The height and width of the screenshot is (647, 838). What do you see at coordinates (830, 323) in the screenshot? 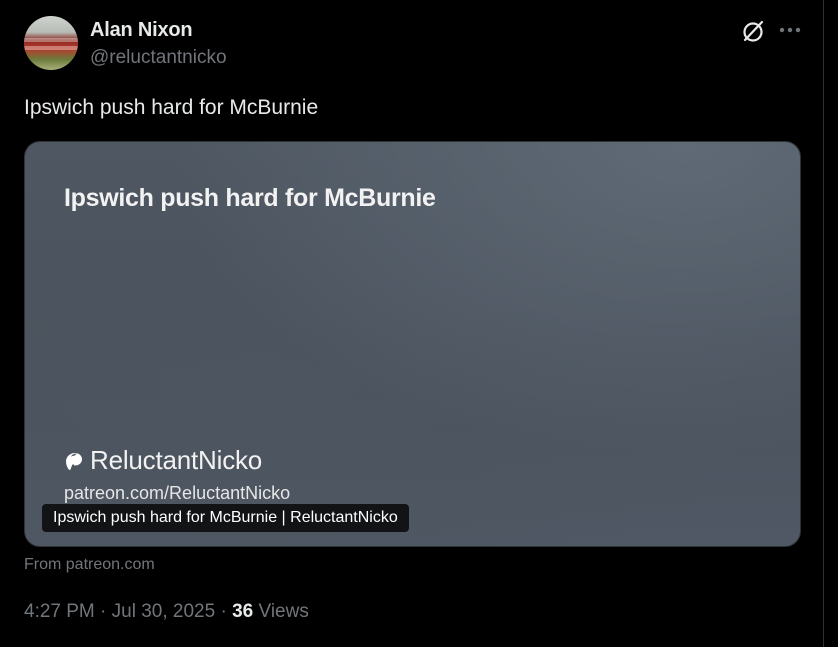
I see `scrollbar-track` at bounding box center [830, 323].